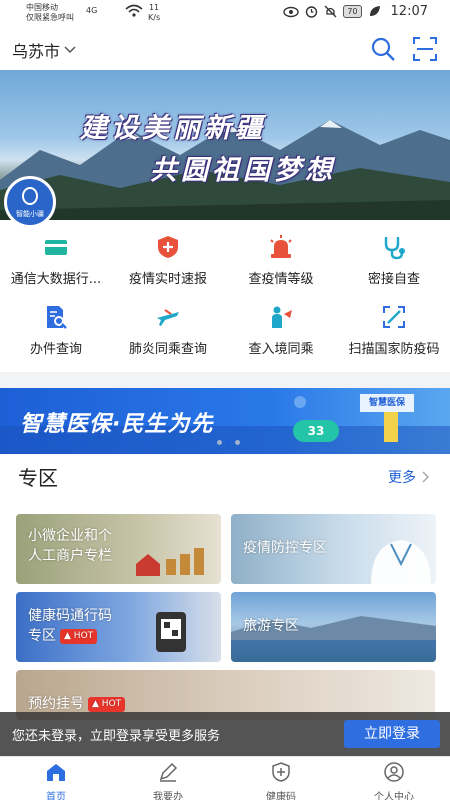 This screenshot has height=800, width=450. I want to click on zone-card-small-business: 小微企业和个 人工商户专栏, so click(118, 549).